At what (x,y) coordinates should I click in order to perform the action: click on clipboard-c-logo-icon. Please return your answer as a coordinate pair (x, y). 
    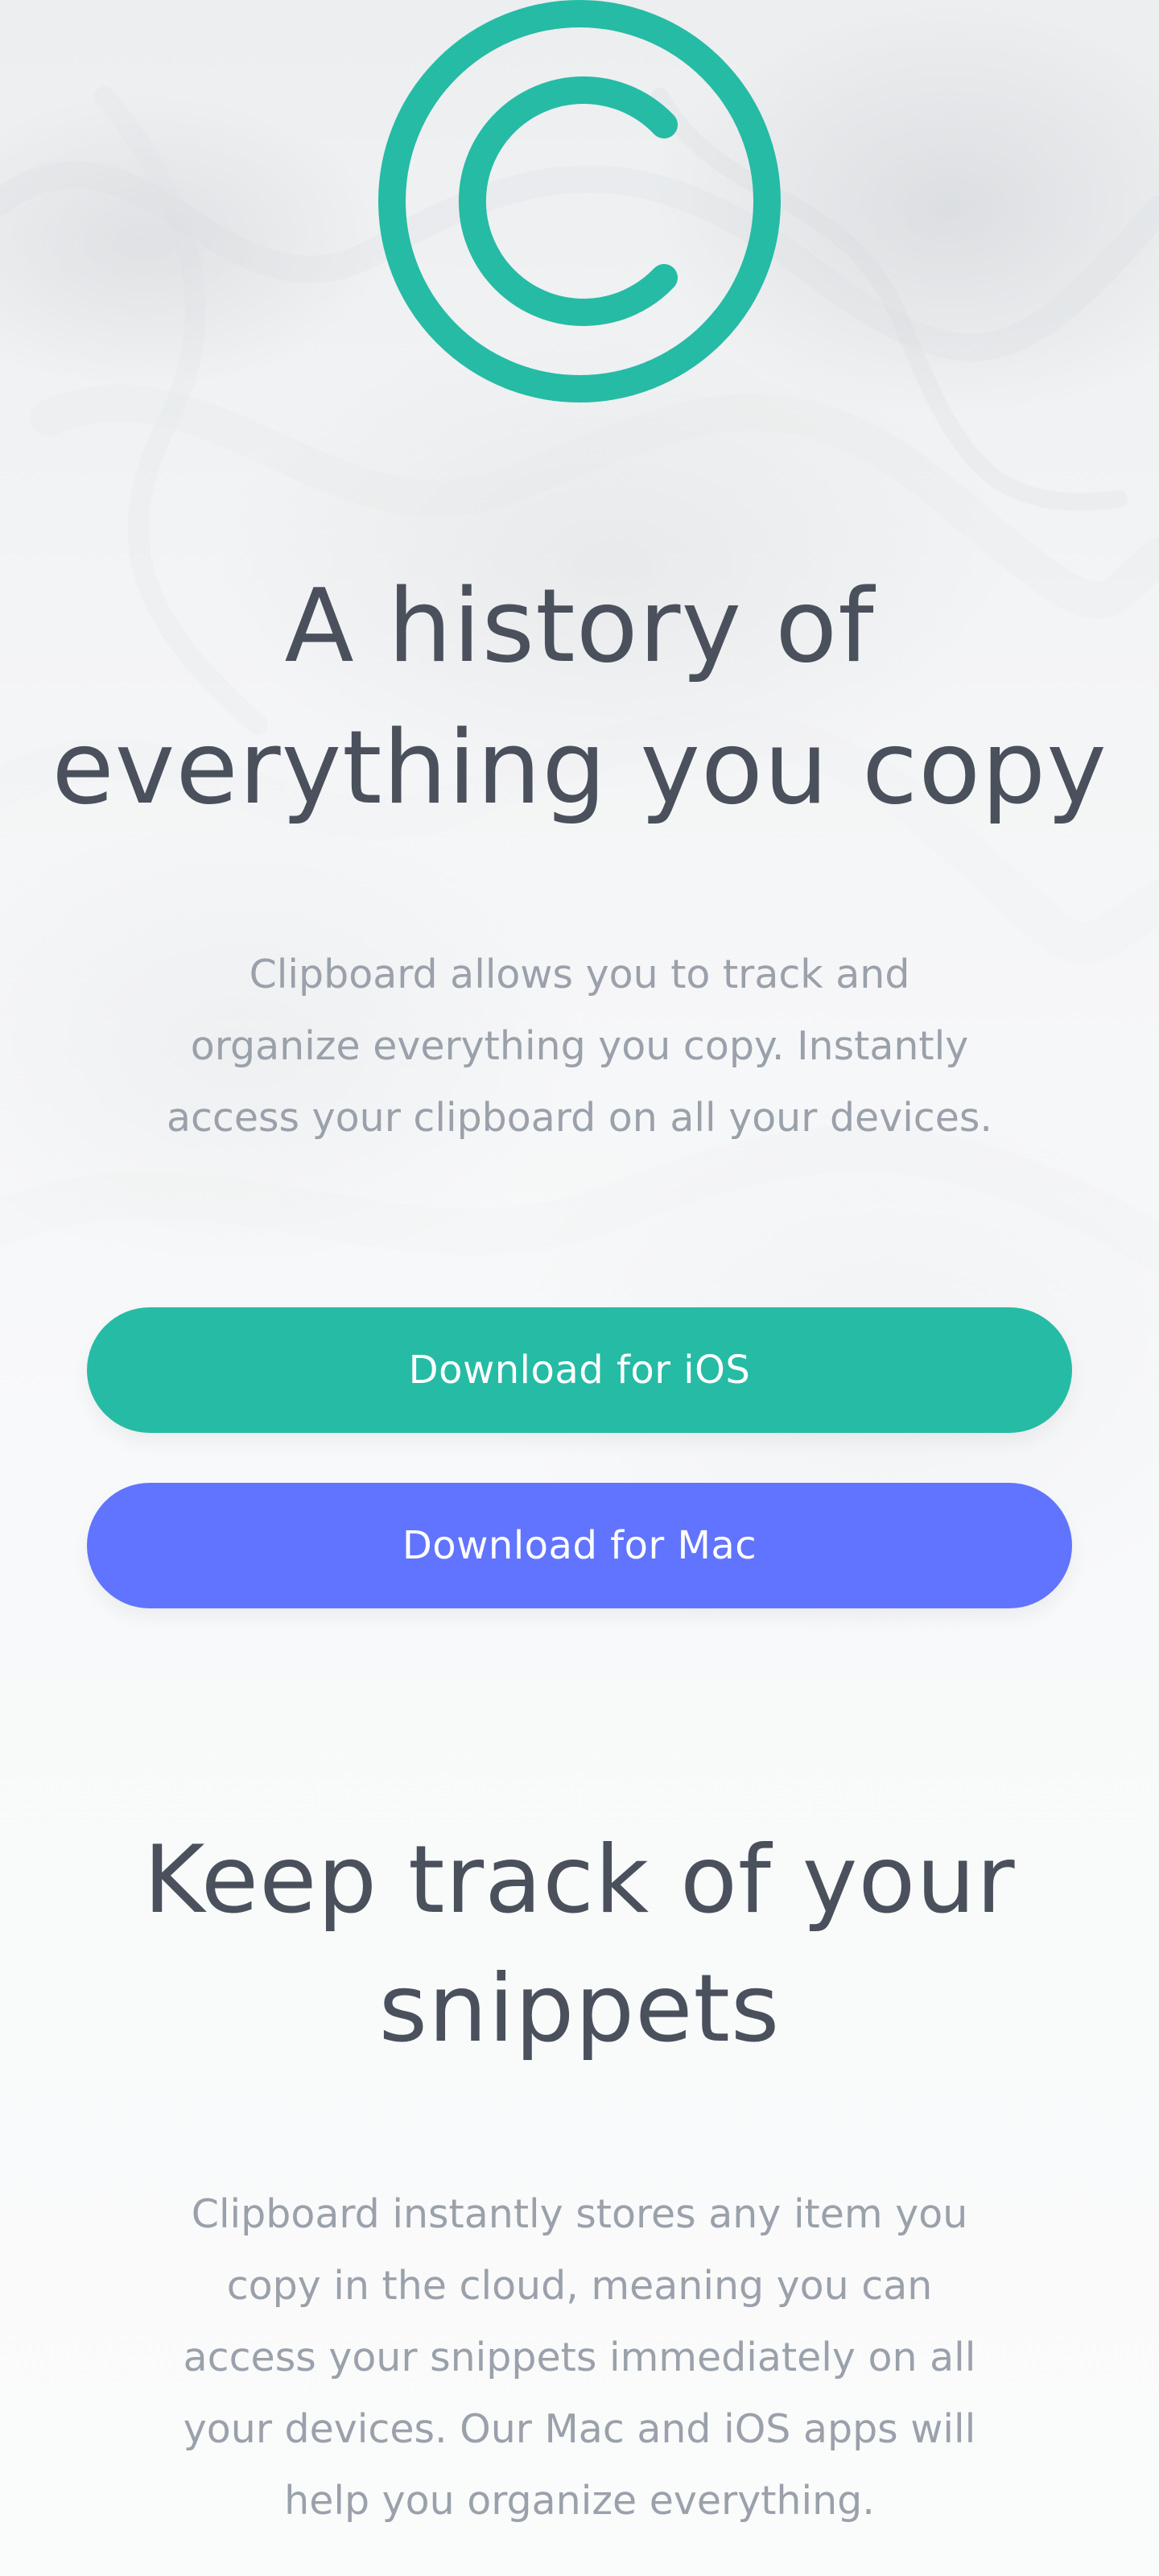
    Looking at the image, I should click on (579, 201).